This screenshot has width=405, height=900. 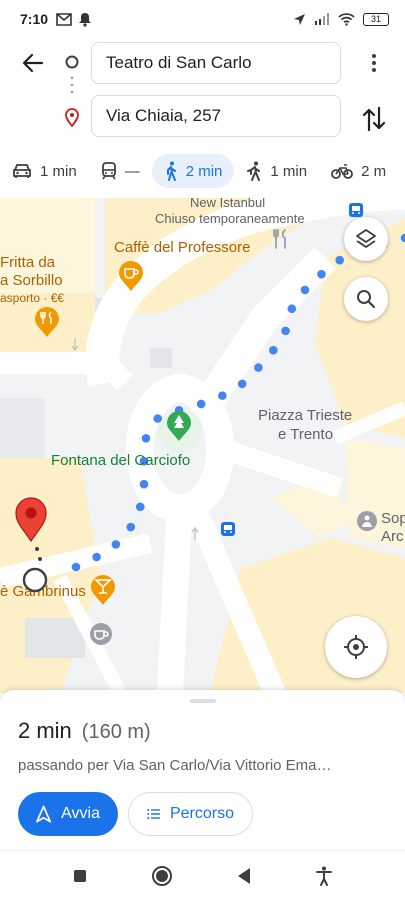 I want to click on status-bar: 7:10 31, so click(x=202, y=19).